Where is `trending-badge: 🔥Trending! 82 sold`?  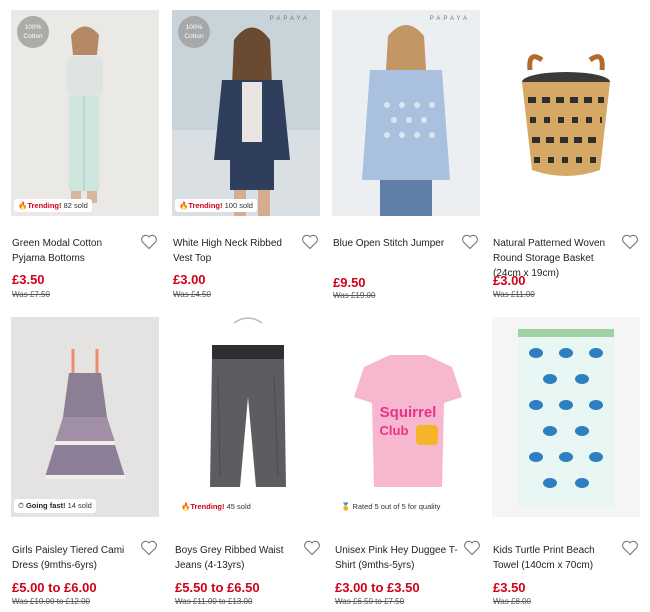 trending-badge: 🔥Trending! 82 sold is located at coordinates (53, 205).